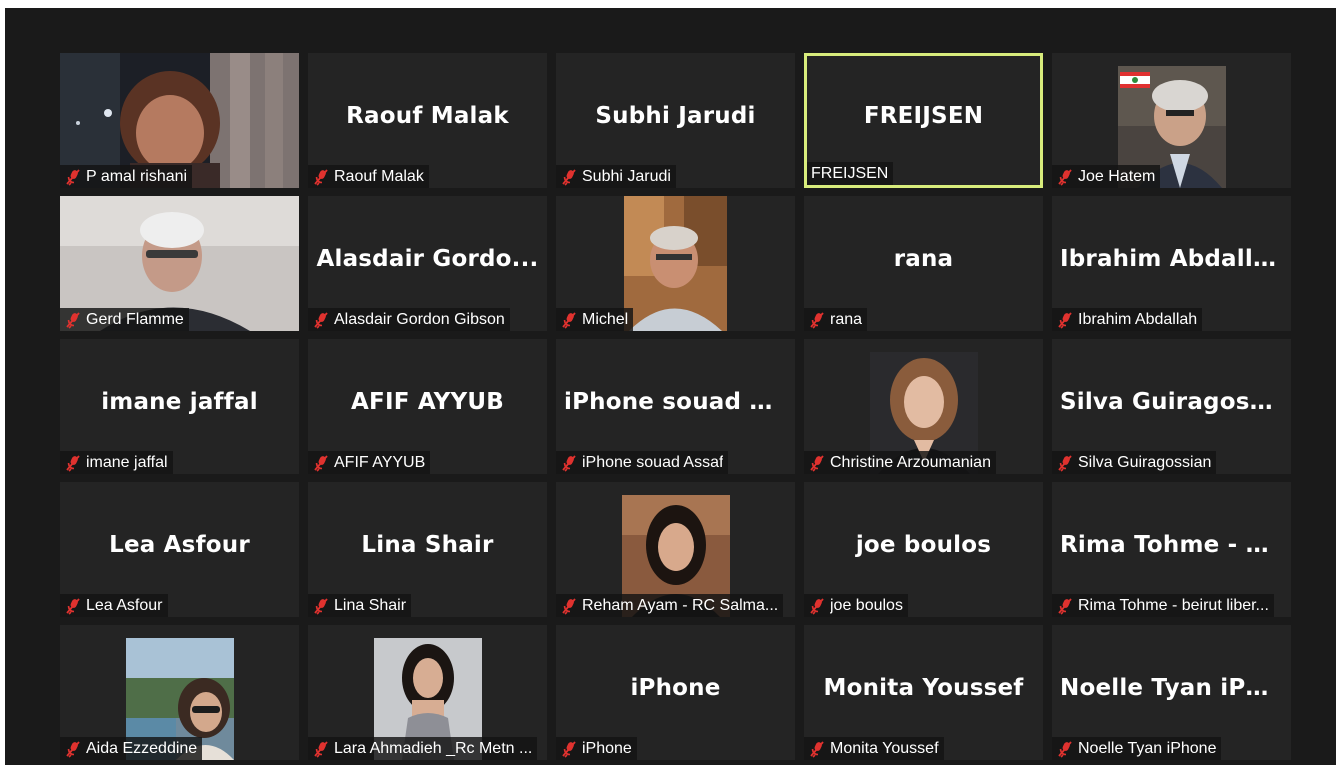 This screenshot has height=765, width=1341. What do you see at coordinates (923, 688) in the screenshot?
I see `participant-display-name: Monita Youssef` at bounding box center [923, 688].